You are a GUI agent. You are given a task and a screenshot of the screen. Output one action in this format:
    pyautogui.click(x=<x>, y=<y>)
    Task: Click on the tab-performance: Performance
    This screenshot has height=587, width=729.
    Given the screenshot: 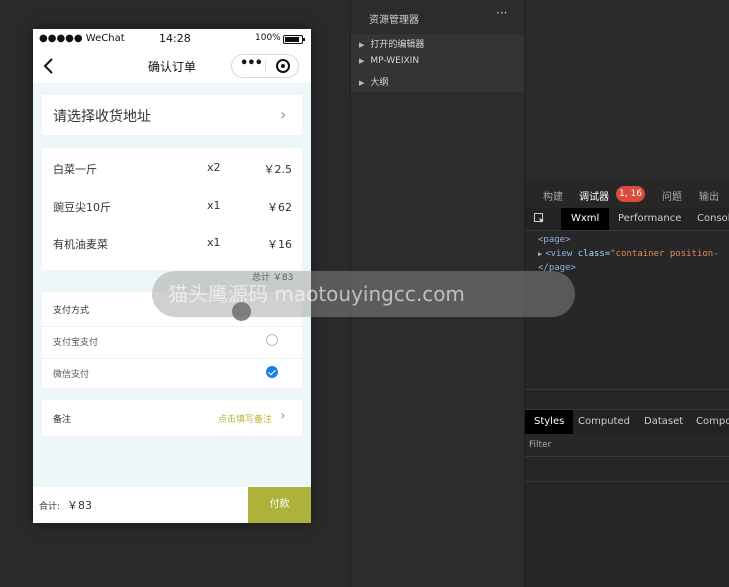 What is the action you would take?
    pyautogui.click(x=649, y=218)
    